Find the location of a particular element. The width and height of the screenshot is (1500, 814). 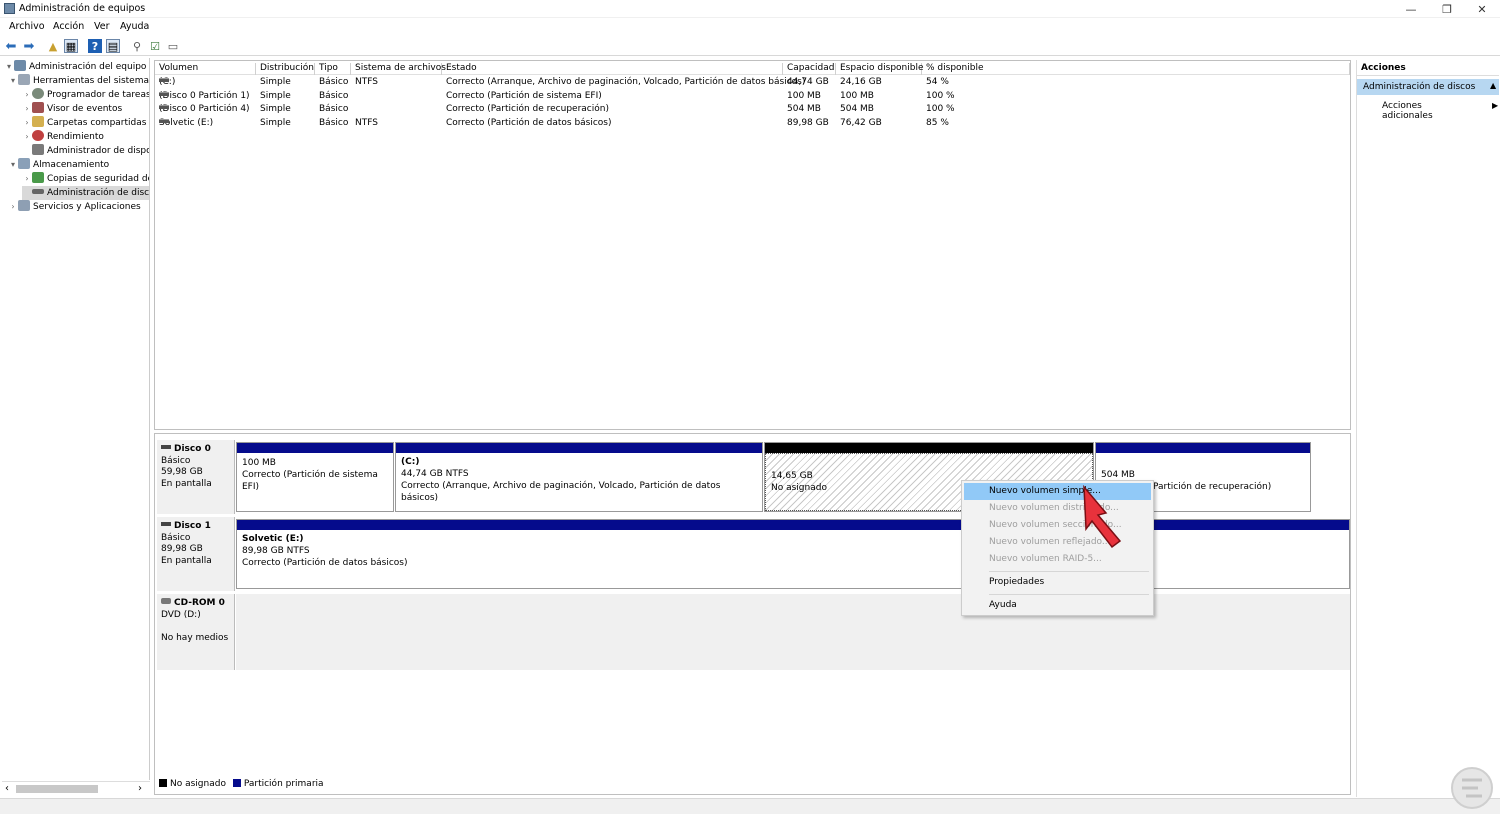

column-header: Sistema de archivos is located at coordinates (398, 69).